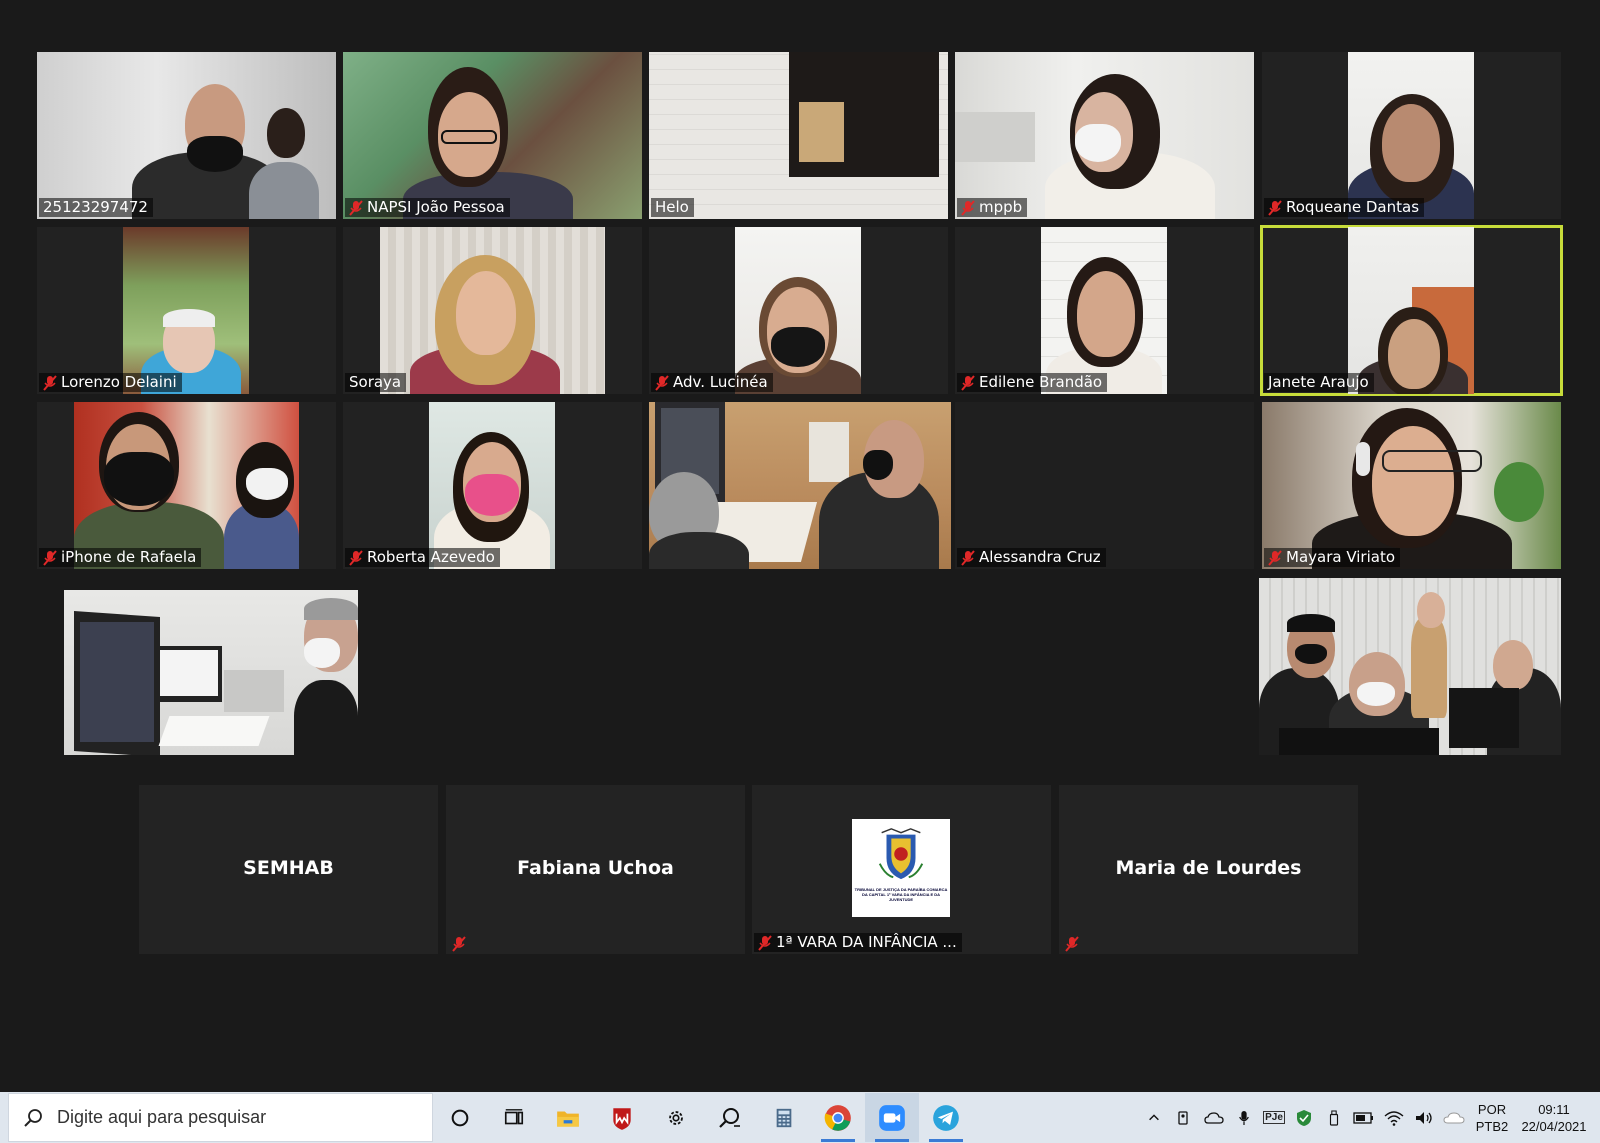  I want to click on taskbar-search: Digite aqui para pesquisar, so click(220, 1117).